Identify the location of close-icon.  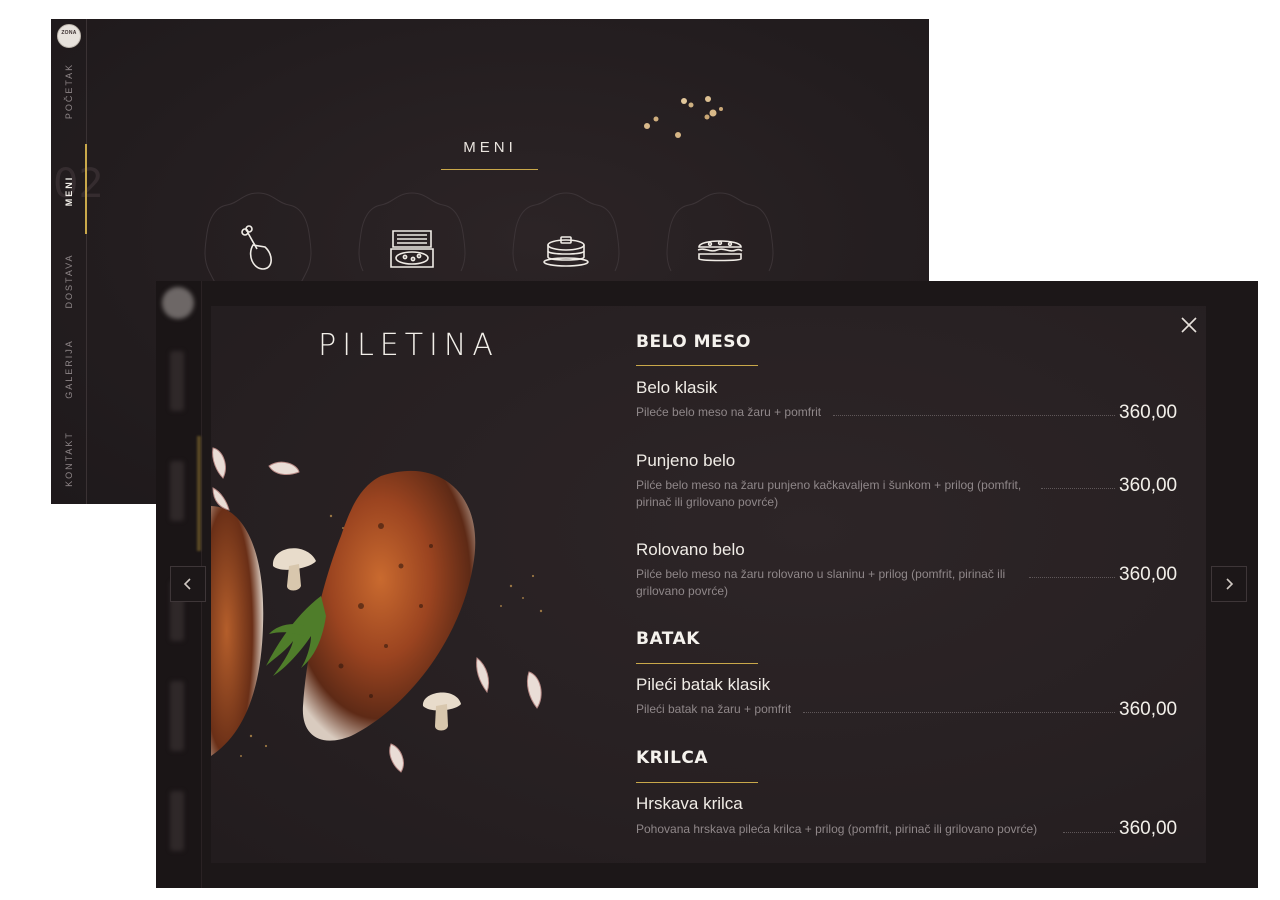
(1189, 325).